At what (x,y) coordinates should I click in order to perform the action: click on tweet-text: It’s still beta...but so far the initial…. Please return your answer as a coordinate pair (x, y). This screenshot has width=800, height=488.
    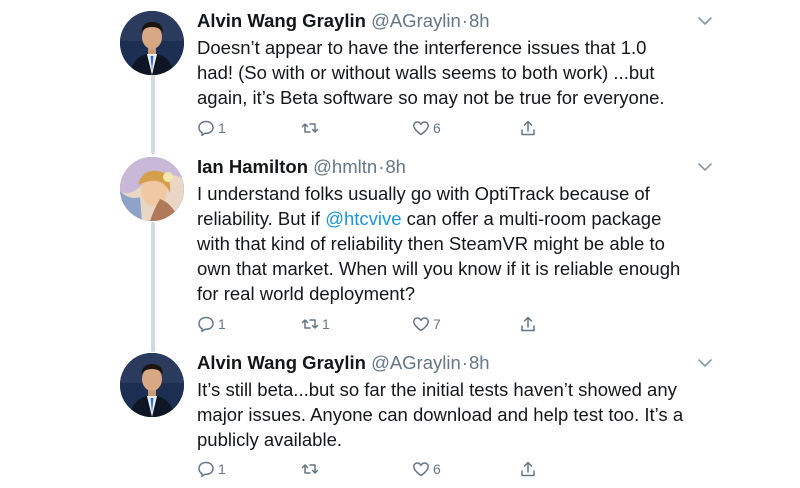
    Looking at the image, I should click on (440, 414).